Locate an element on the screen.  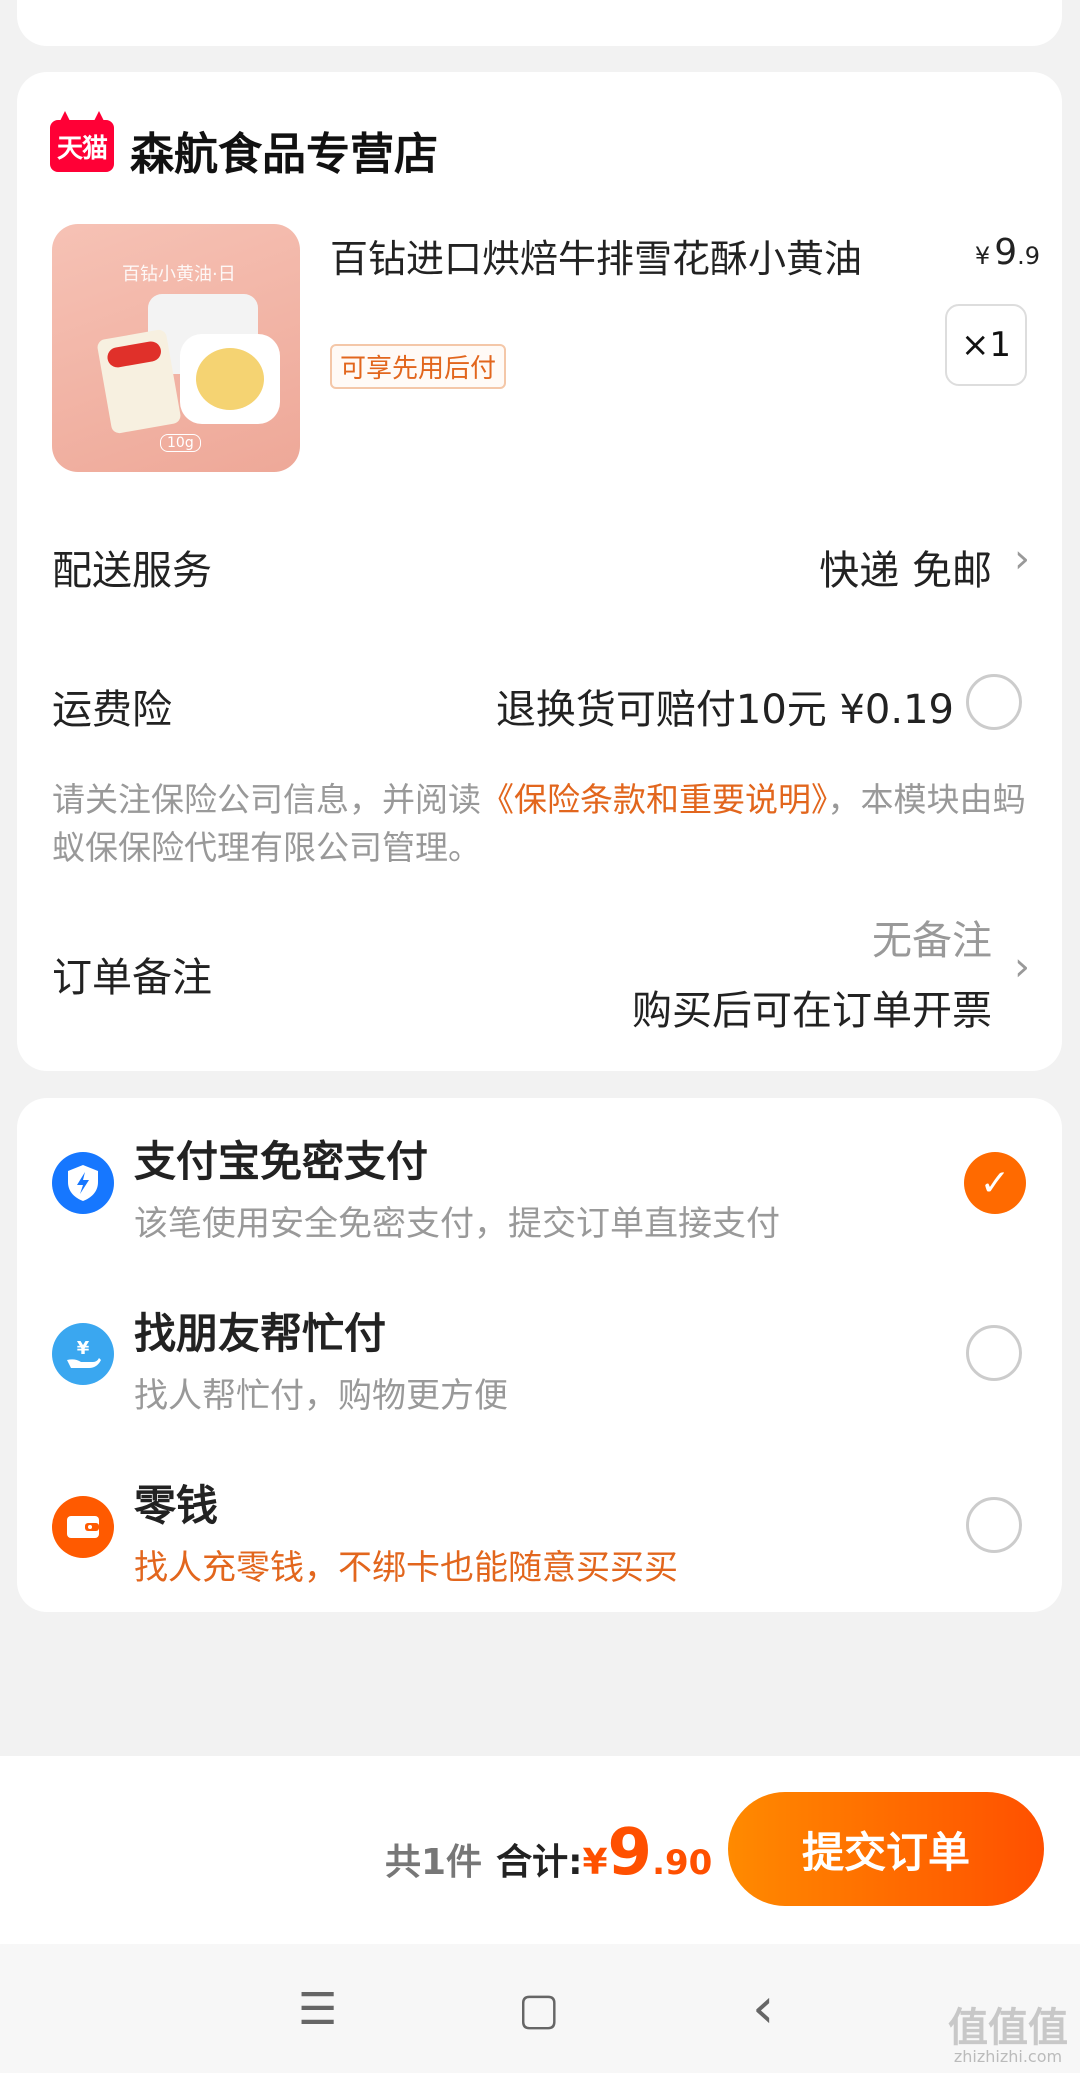
quantity-stepper: ×1 is located at coordinates (986, 345).